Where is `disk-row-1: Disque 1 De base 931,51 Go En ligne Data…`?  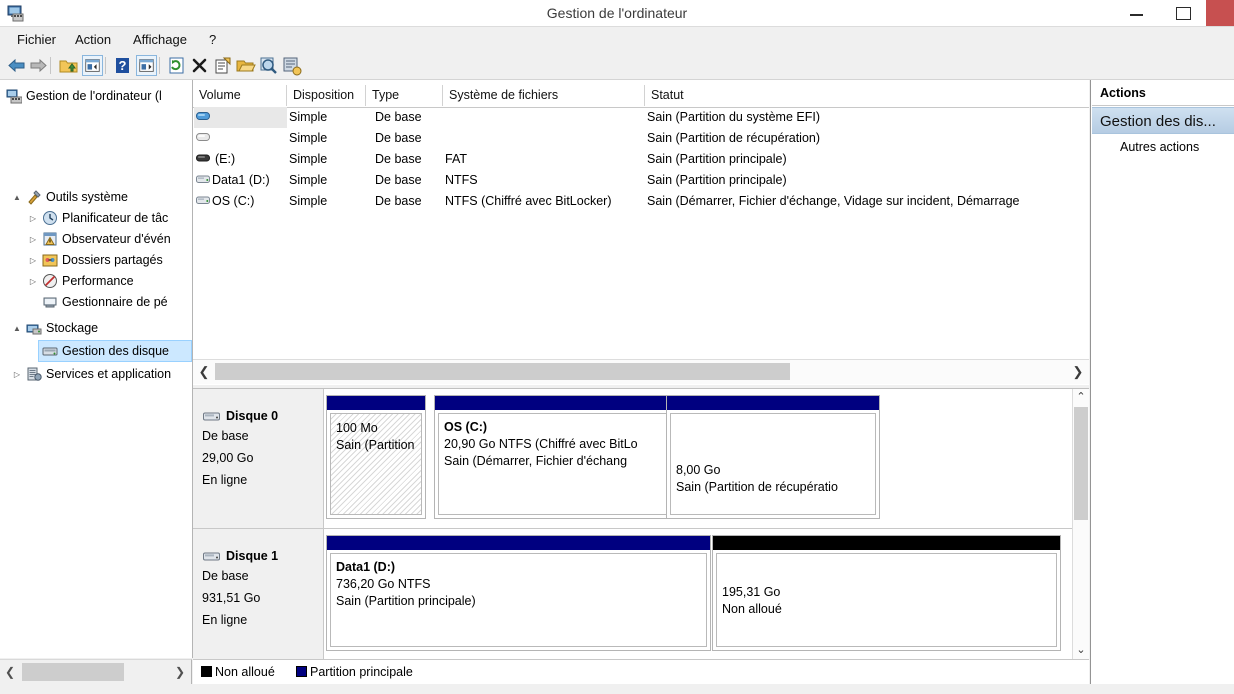 disk-row-1: Disque 1 De base 931,51 Go En ligne Data… is located at coordinates (632, 594).